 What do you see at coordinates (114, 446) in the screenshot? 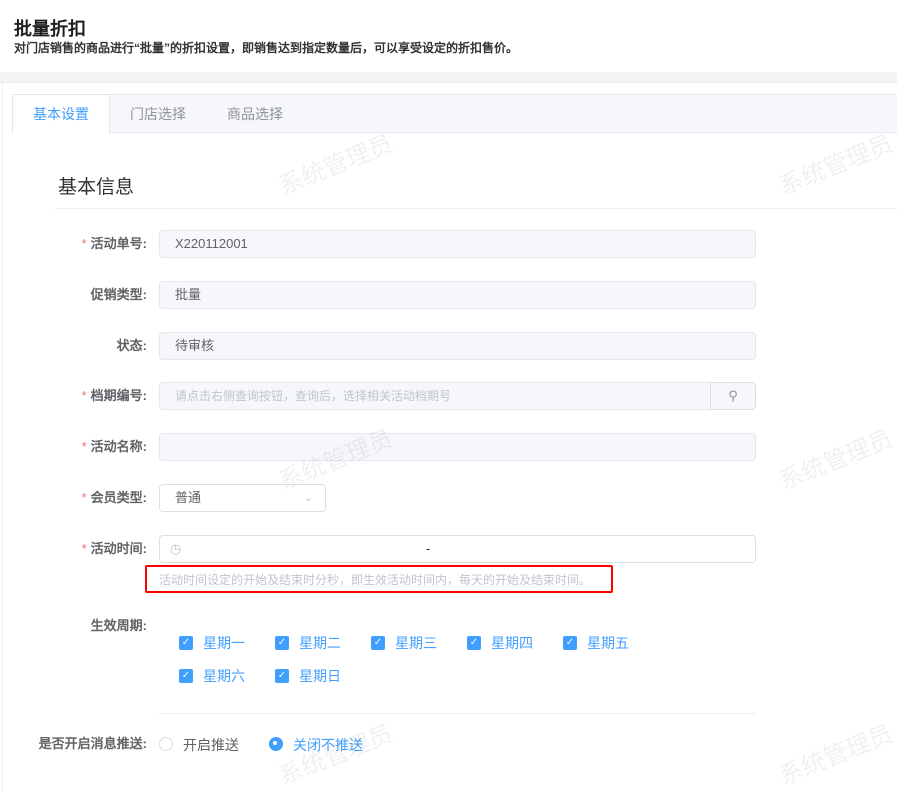
I see `activity-name-label: * 活动名称:` at bounding box center [114, 446].